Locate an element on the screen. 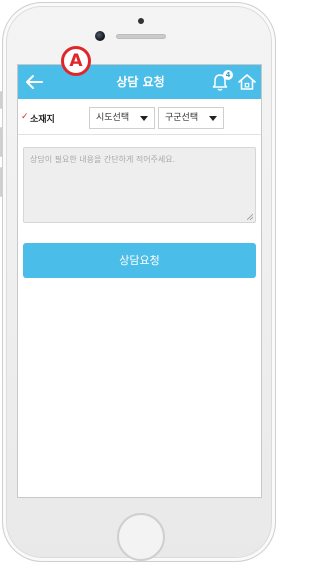 This screenshot has width=320, height=565. message-placeholder: 상담이 필요한 내용을 간단하게 적어주세요. is located at coordinates (103, 159).